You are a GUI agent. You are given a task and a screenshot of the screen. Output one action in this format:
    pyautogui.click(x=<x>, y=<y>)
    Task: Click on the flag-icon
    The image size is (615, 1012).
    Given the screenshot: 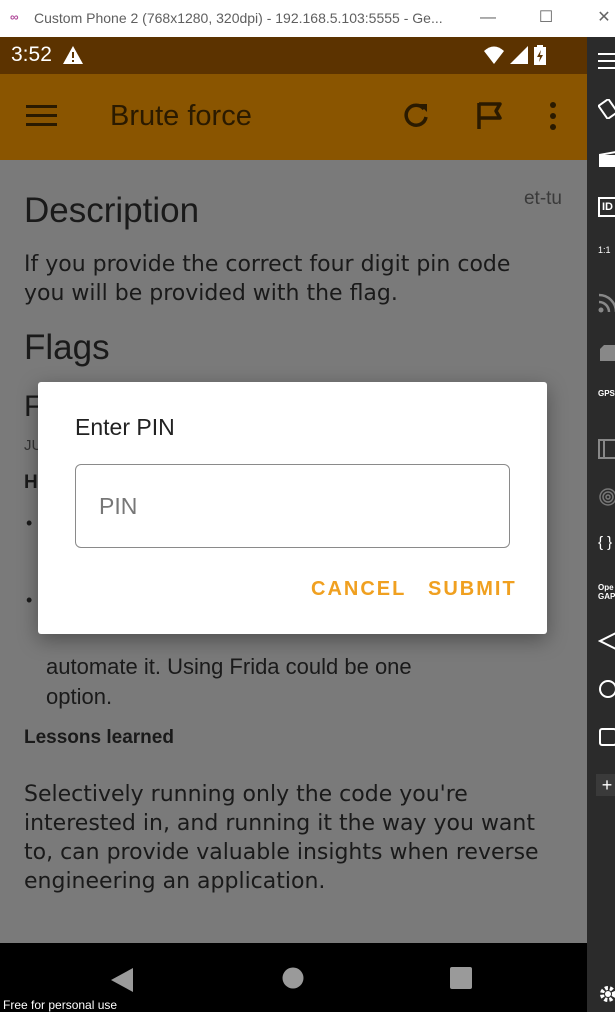 What is the action you would take?
    pyautogui.click(x=490, y=118)
    